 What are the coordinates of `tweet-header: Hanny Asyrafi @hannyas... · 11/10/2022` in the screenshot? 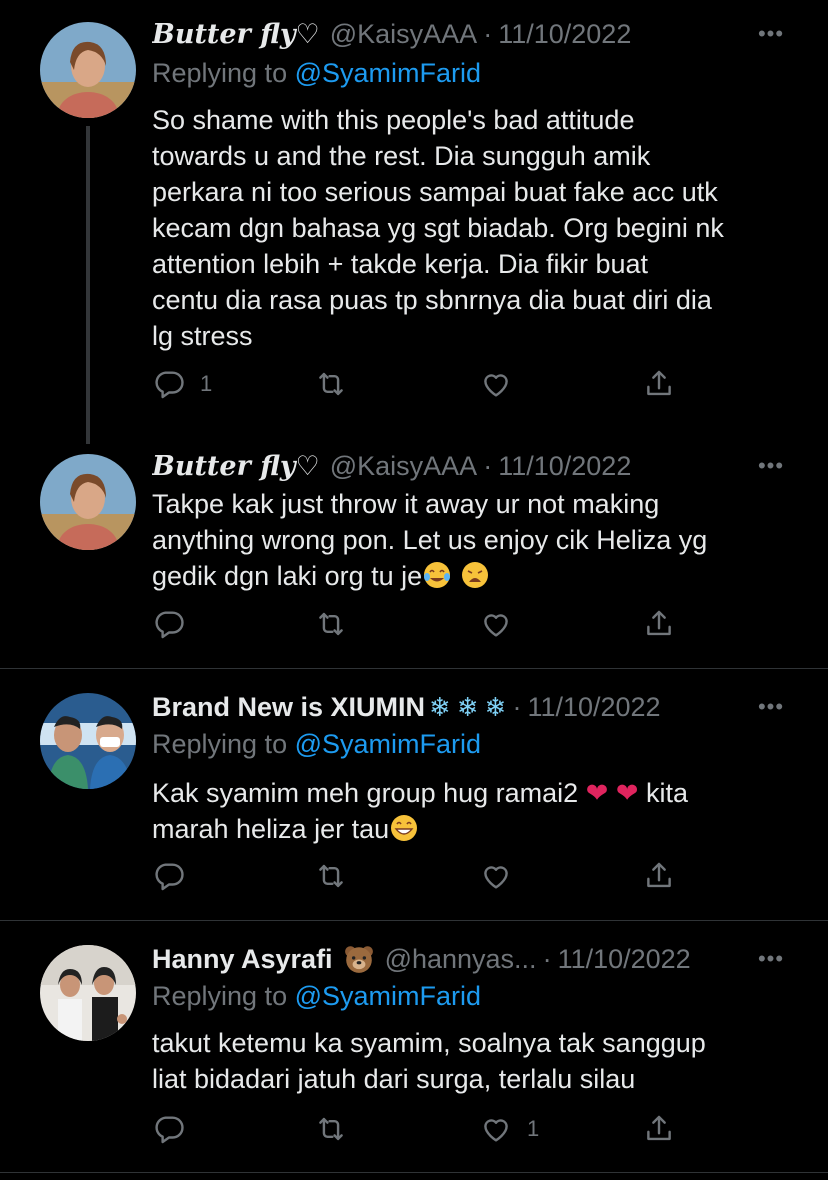 It's located at (460, 959).